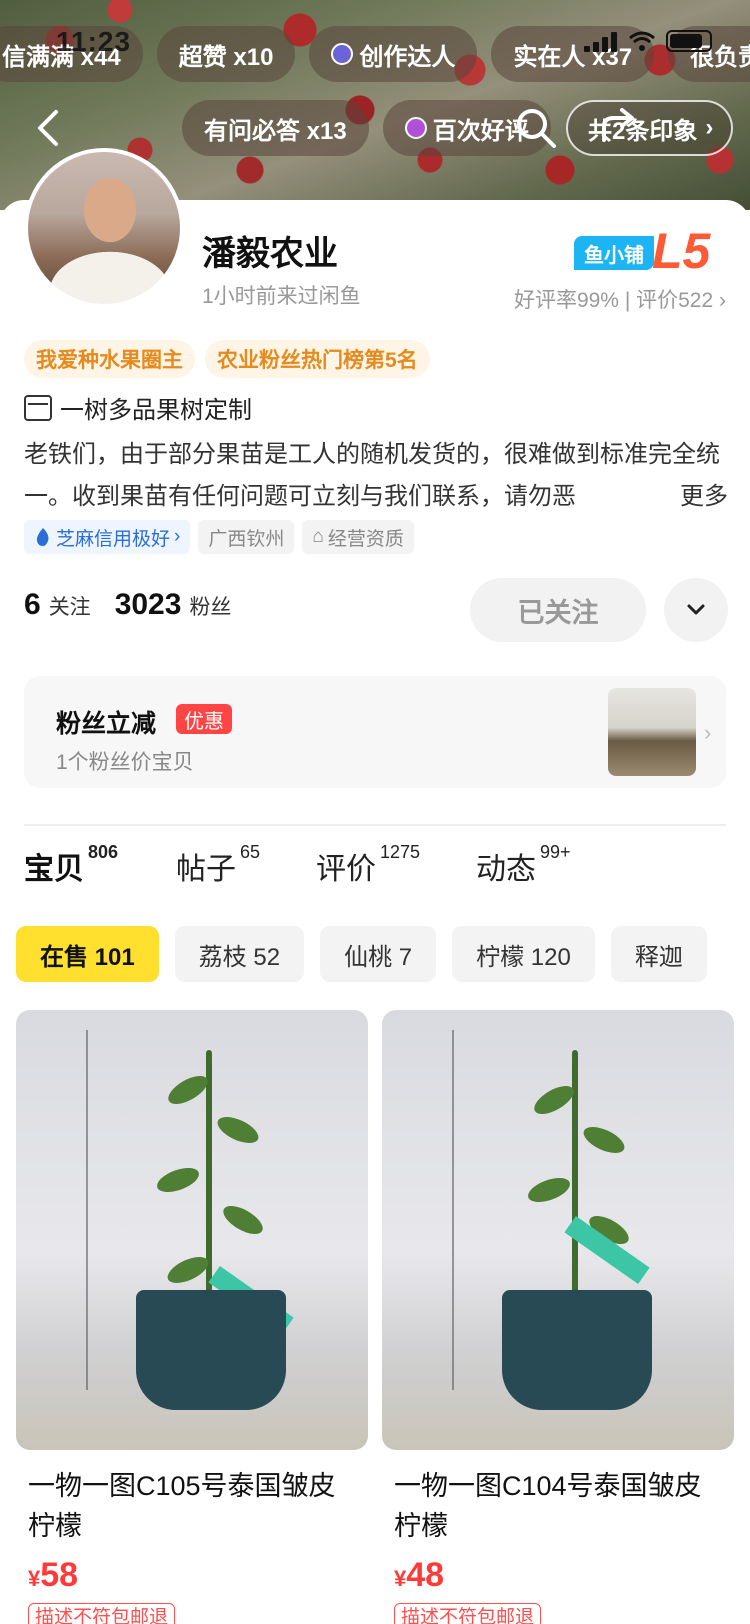  What do you see at coordinates (182, 1506) in the screenshot?
I see `product-title: 一物一图C105号泰国皱皮柠檬` at bounding box center [182, 1506].